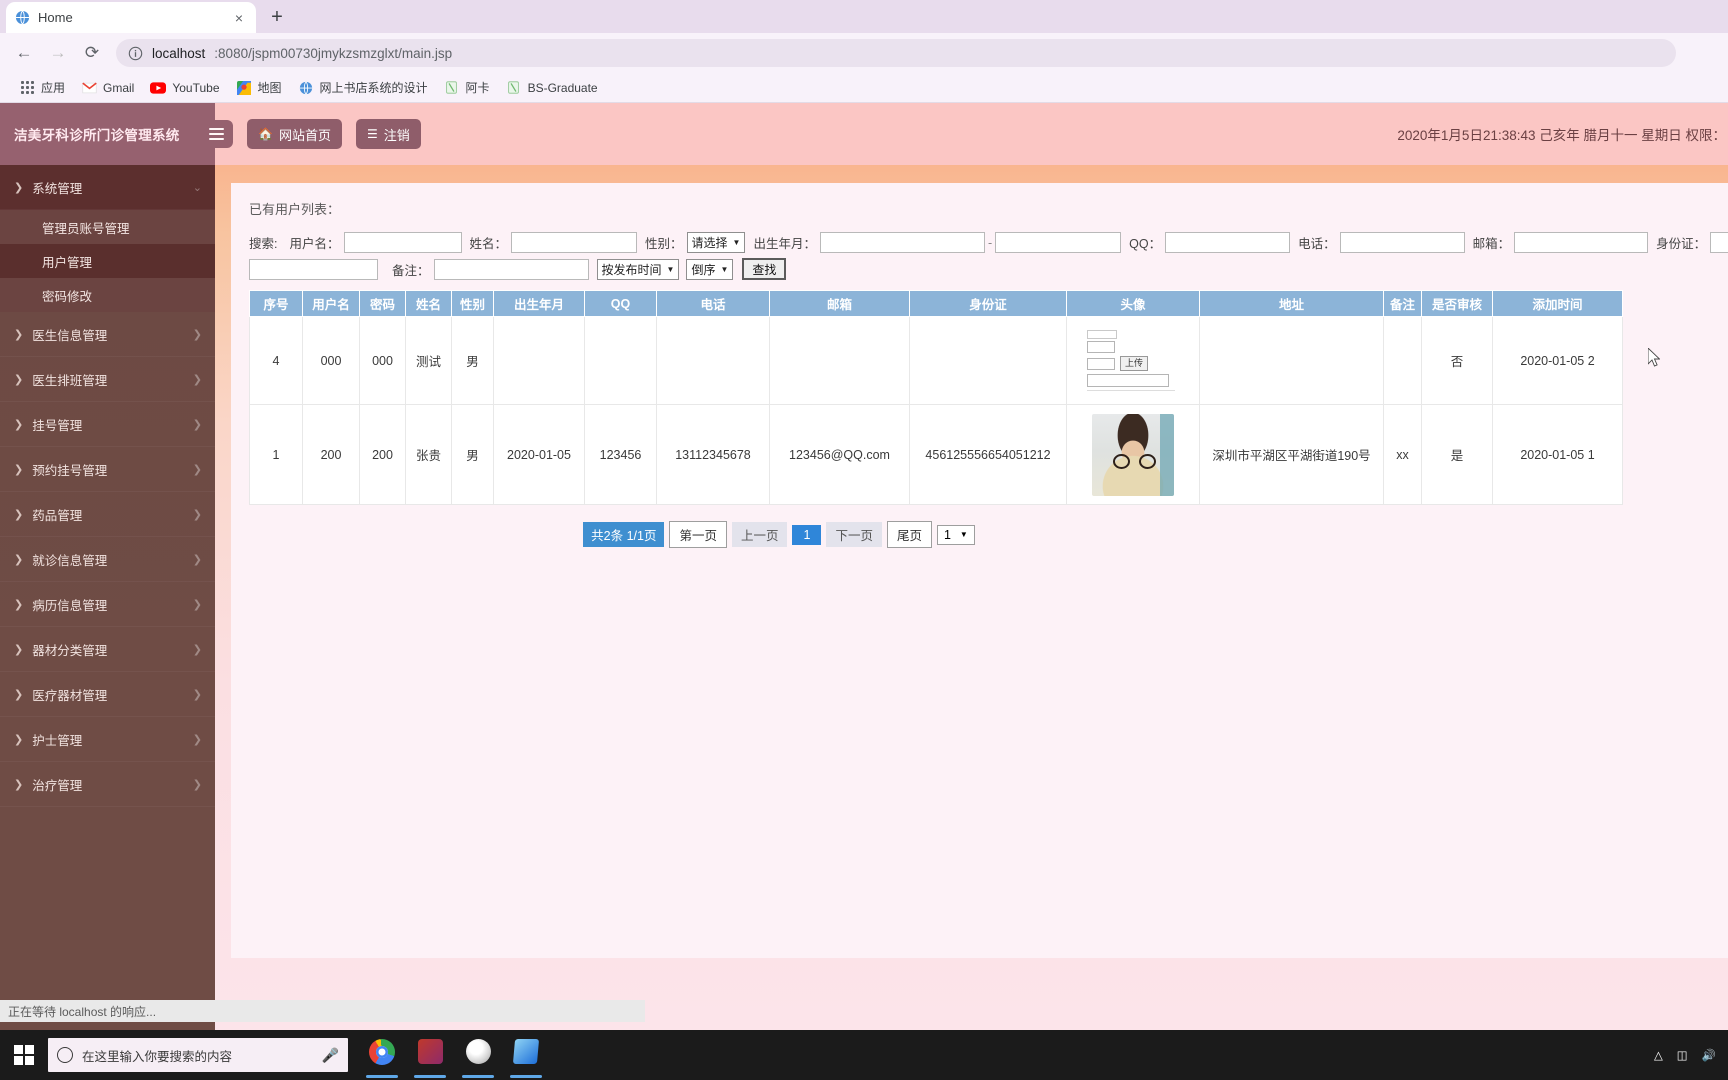 Image resolution: width=1728 pixels, height=1080 pixels. What do you see at coordinates (620, 303) in the screenshot?
I see `th-qq: QQ` at bounding box center [620, 303].